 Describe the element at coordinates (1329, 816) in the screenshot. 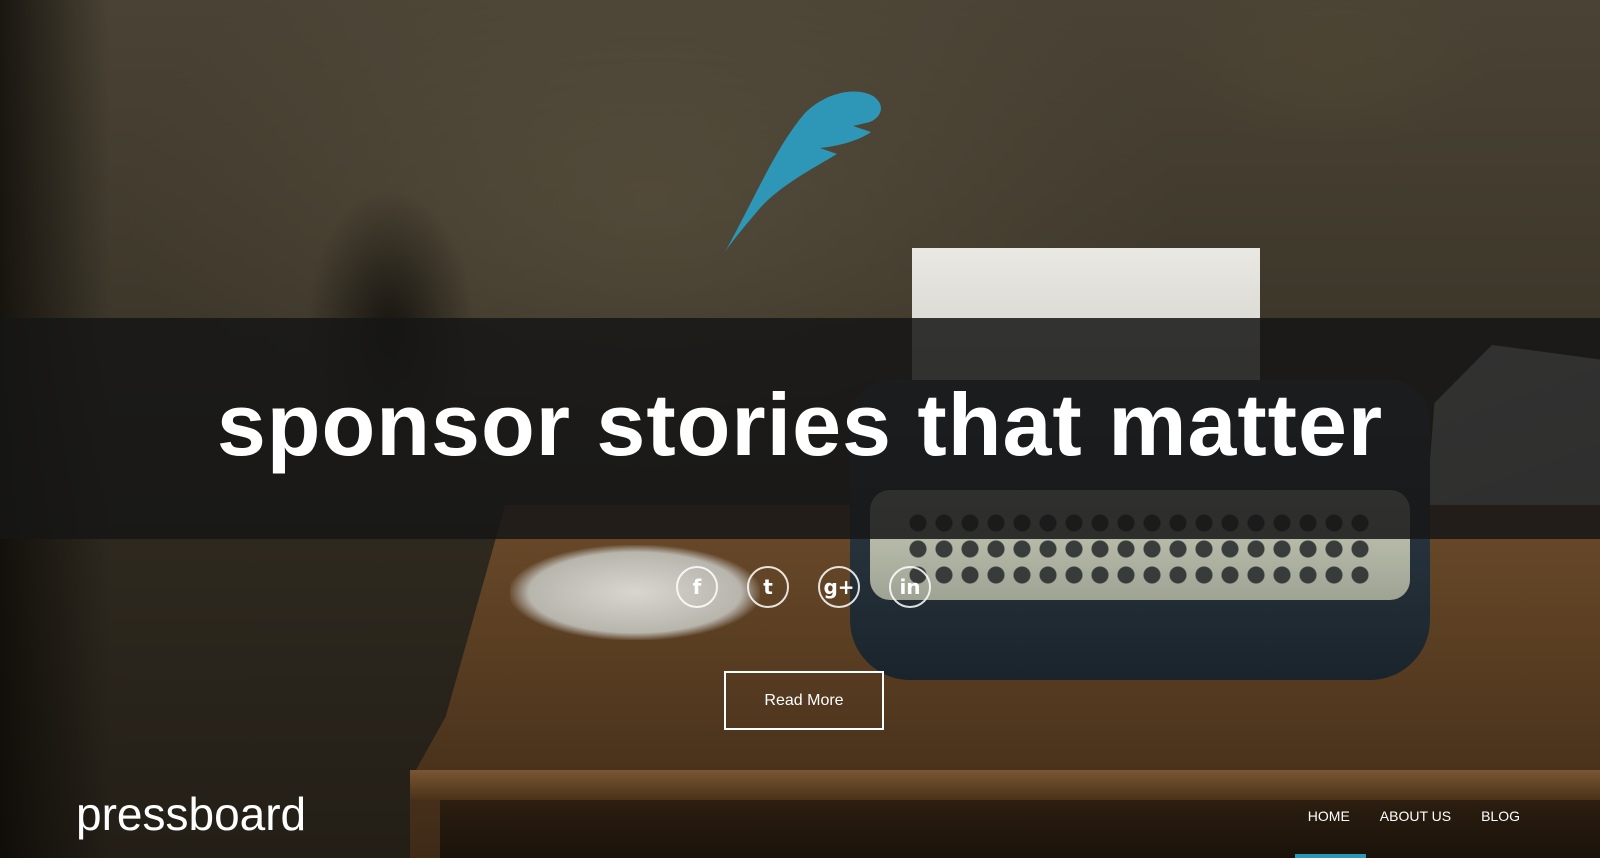

I see `nav-item-home: HOME` at that location.